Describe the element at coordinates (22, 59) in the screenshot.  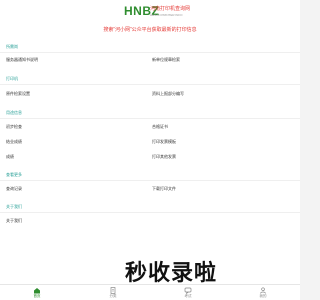
I see `list-item: 服务器通知书说明` at that location.